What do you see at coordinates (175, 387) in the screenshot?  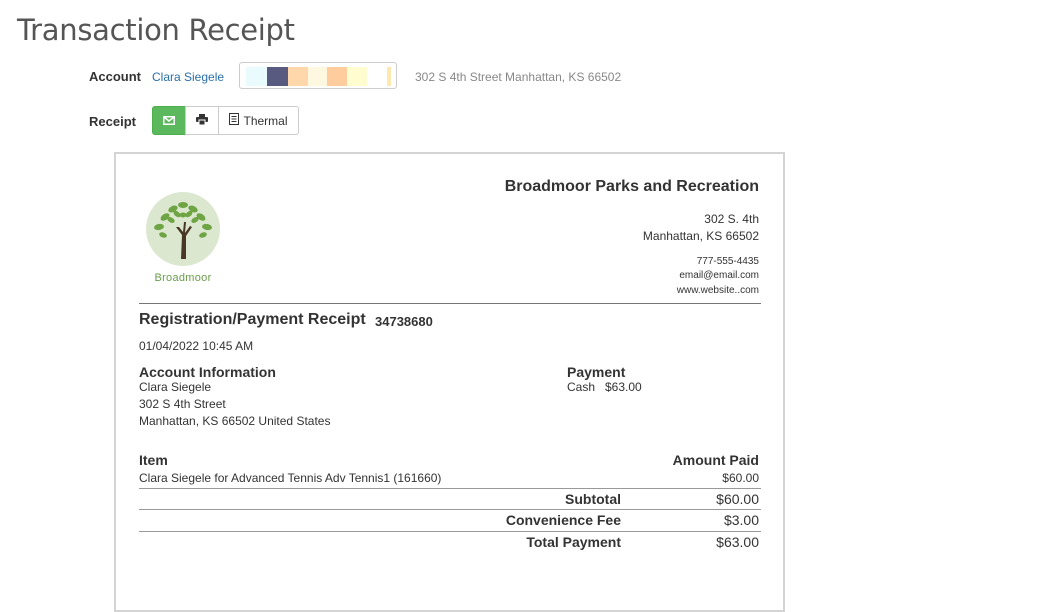 I see `account-info-name: Clara Siegele` at bounding box center [175, 387].